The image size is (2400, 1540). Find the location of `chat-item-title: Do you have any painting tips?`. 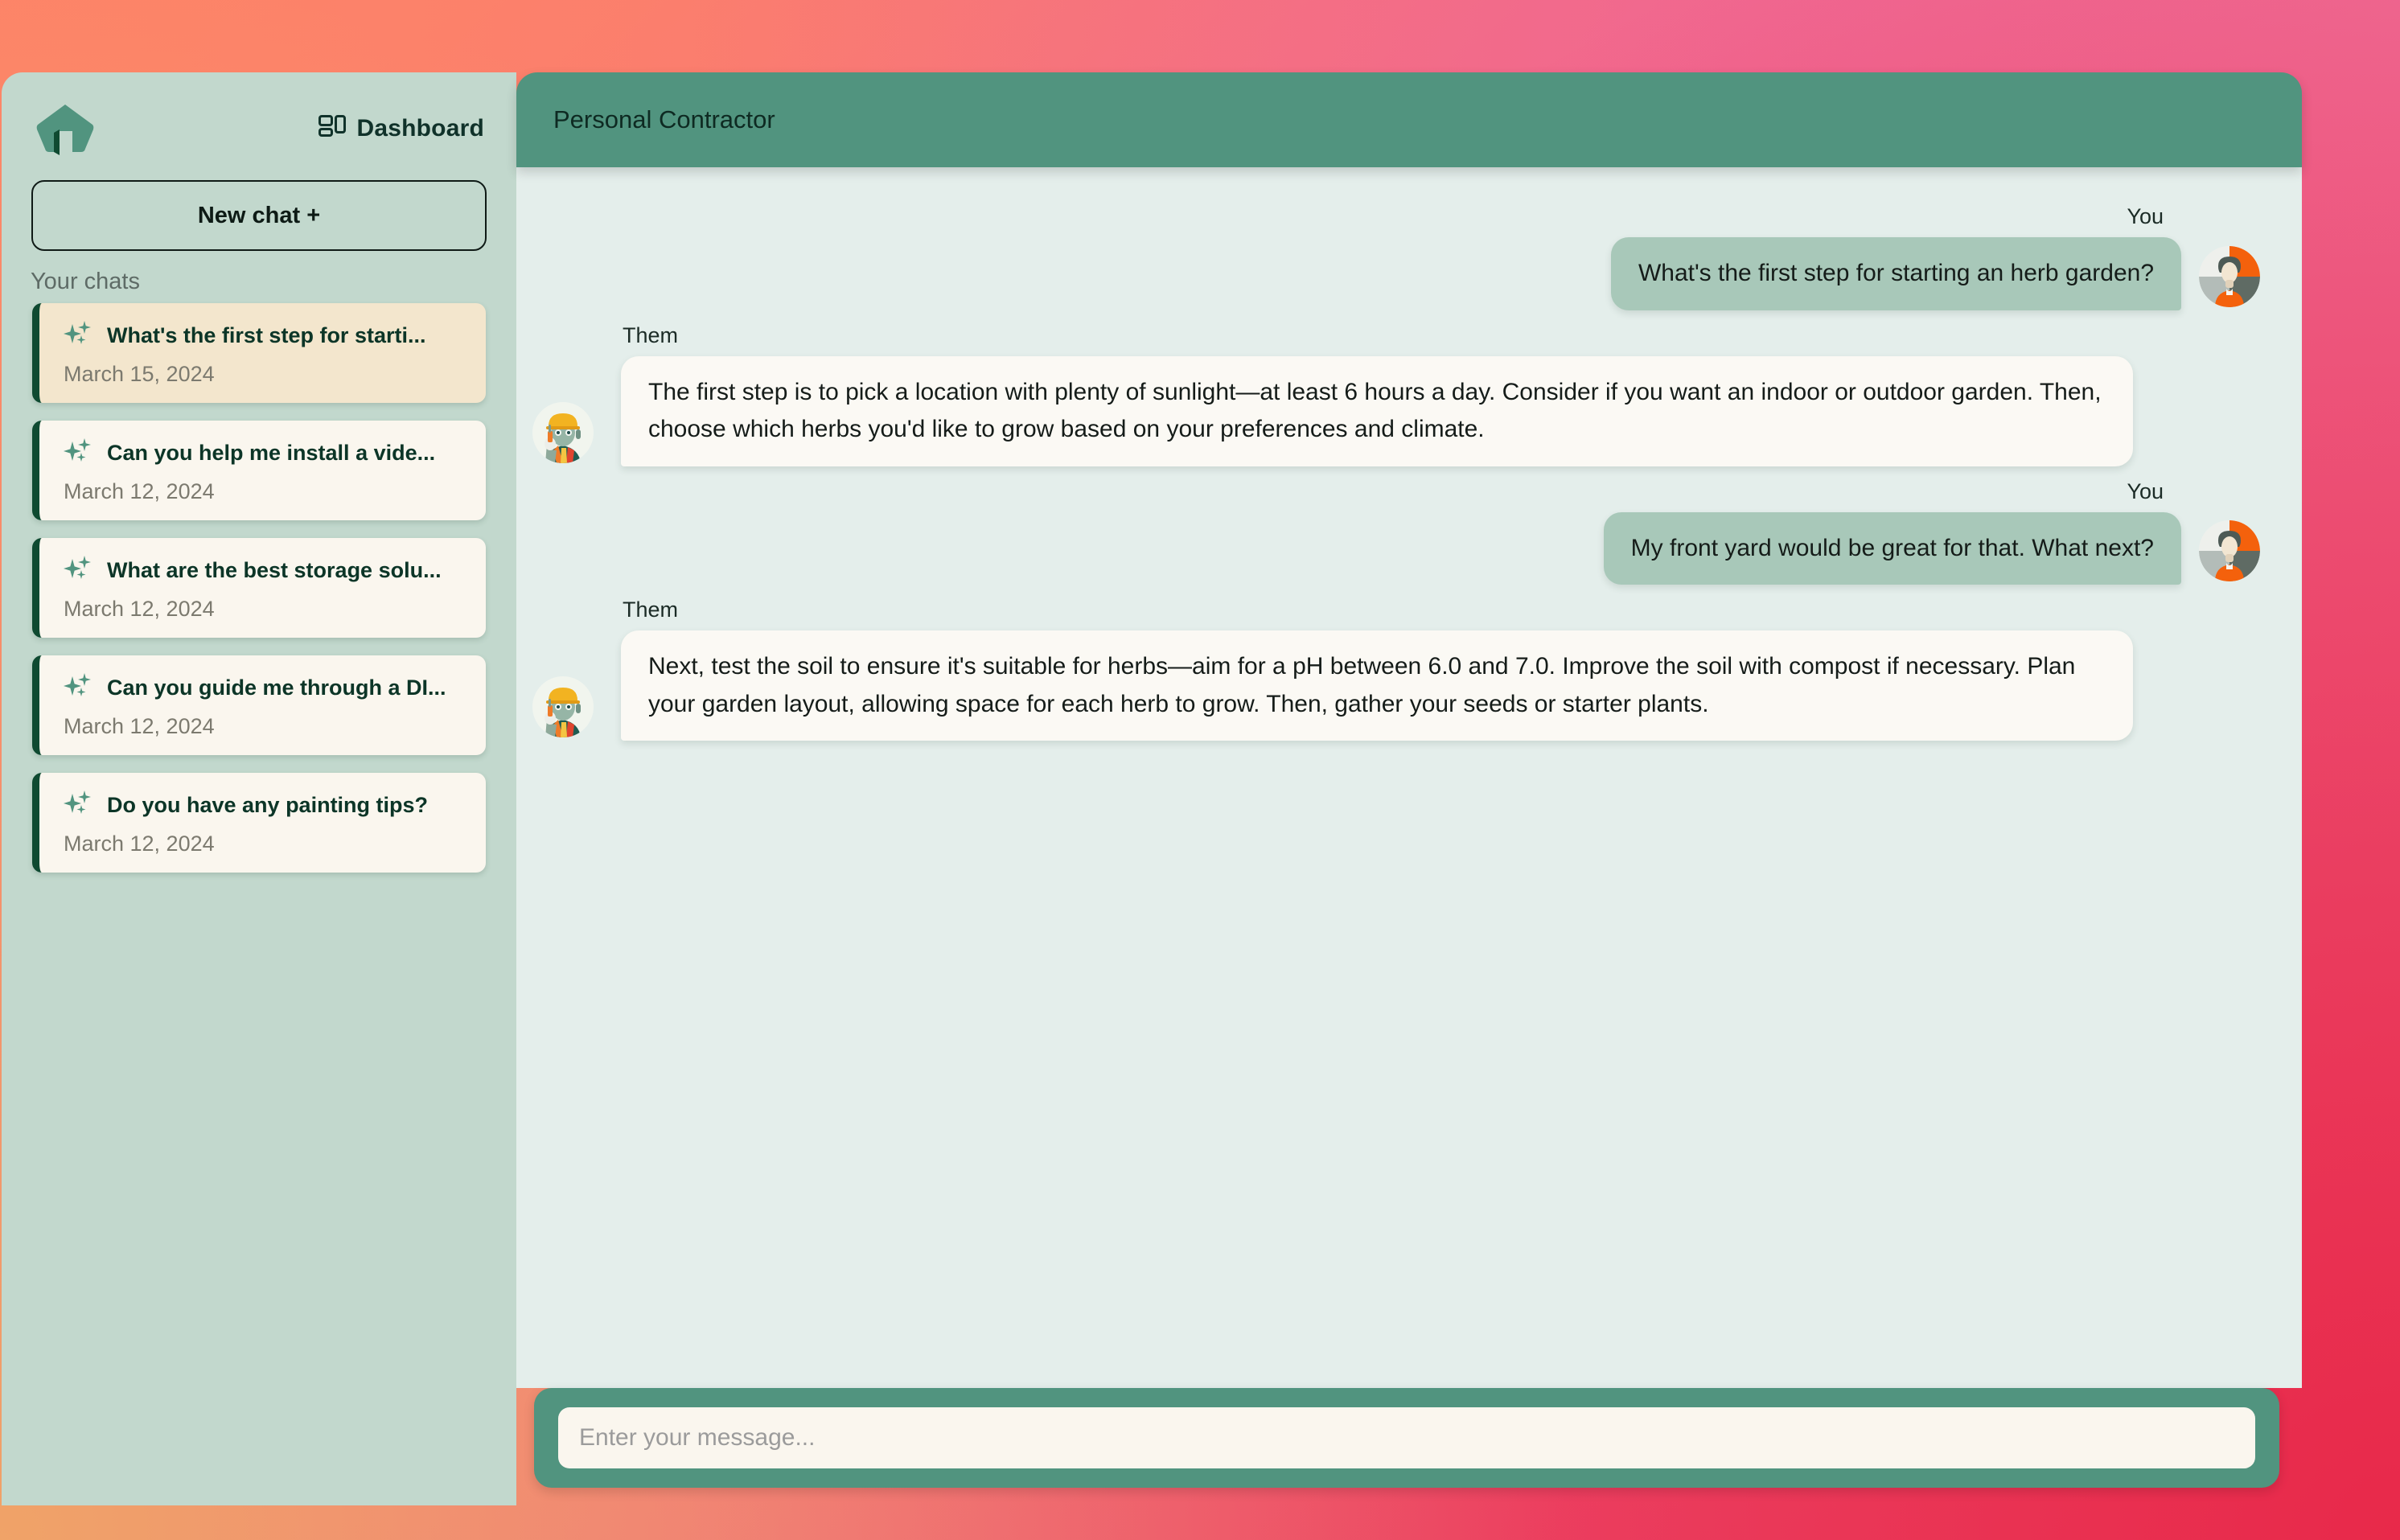

chat-item-title: Do you have any painting tips? is located at coordinates (268, 805).